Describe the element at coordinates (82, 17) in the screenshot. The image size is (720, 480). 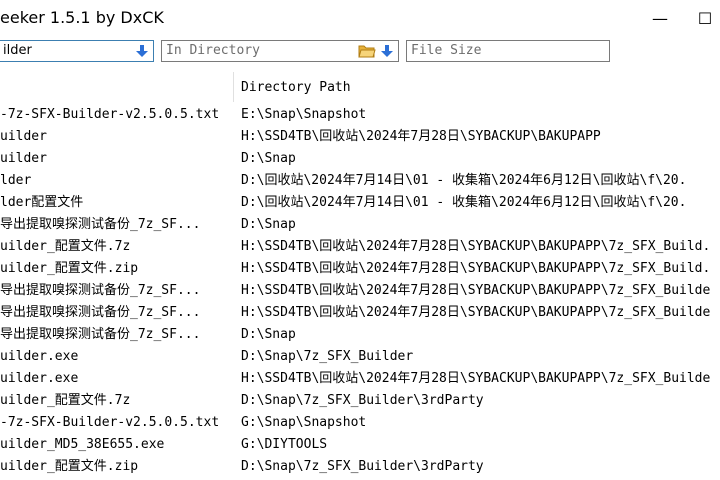
I see `window-title: eeker 1.5.1 by DxCK` at that location.